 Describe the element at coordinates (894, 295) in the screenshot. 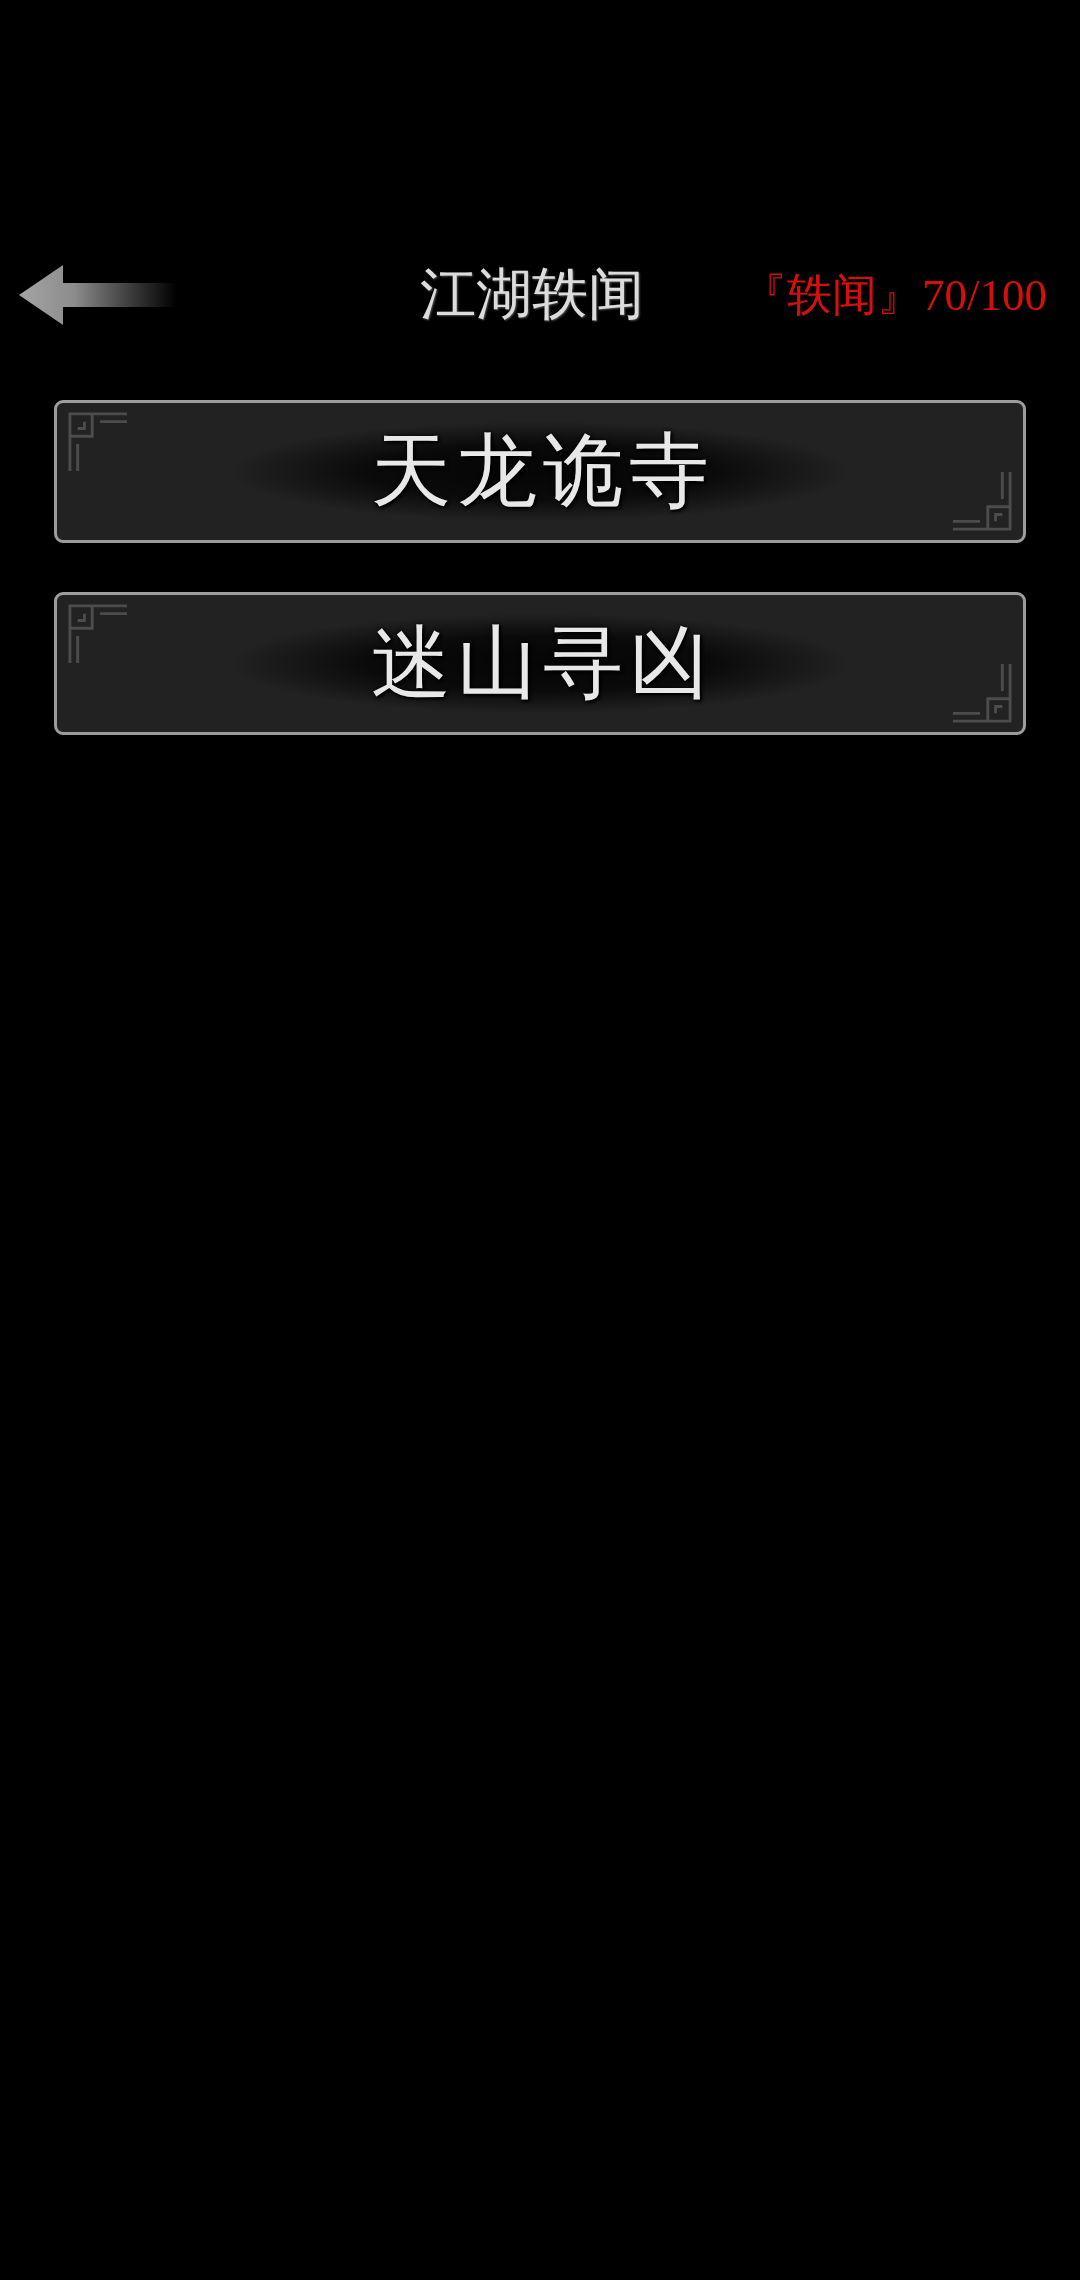

I see `progress-counter: 『轶闻』70/100` at that location.